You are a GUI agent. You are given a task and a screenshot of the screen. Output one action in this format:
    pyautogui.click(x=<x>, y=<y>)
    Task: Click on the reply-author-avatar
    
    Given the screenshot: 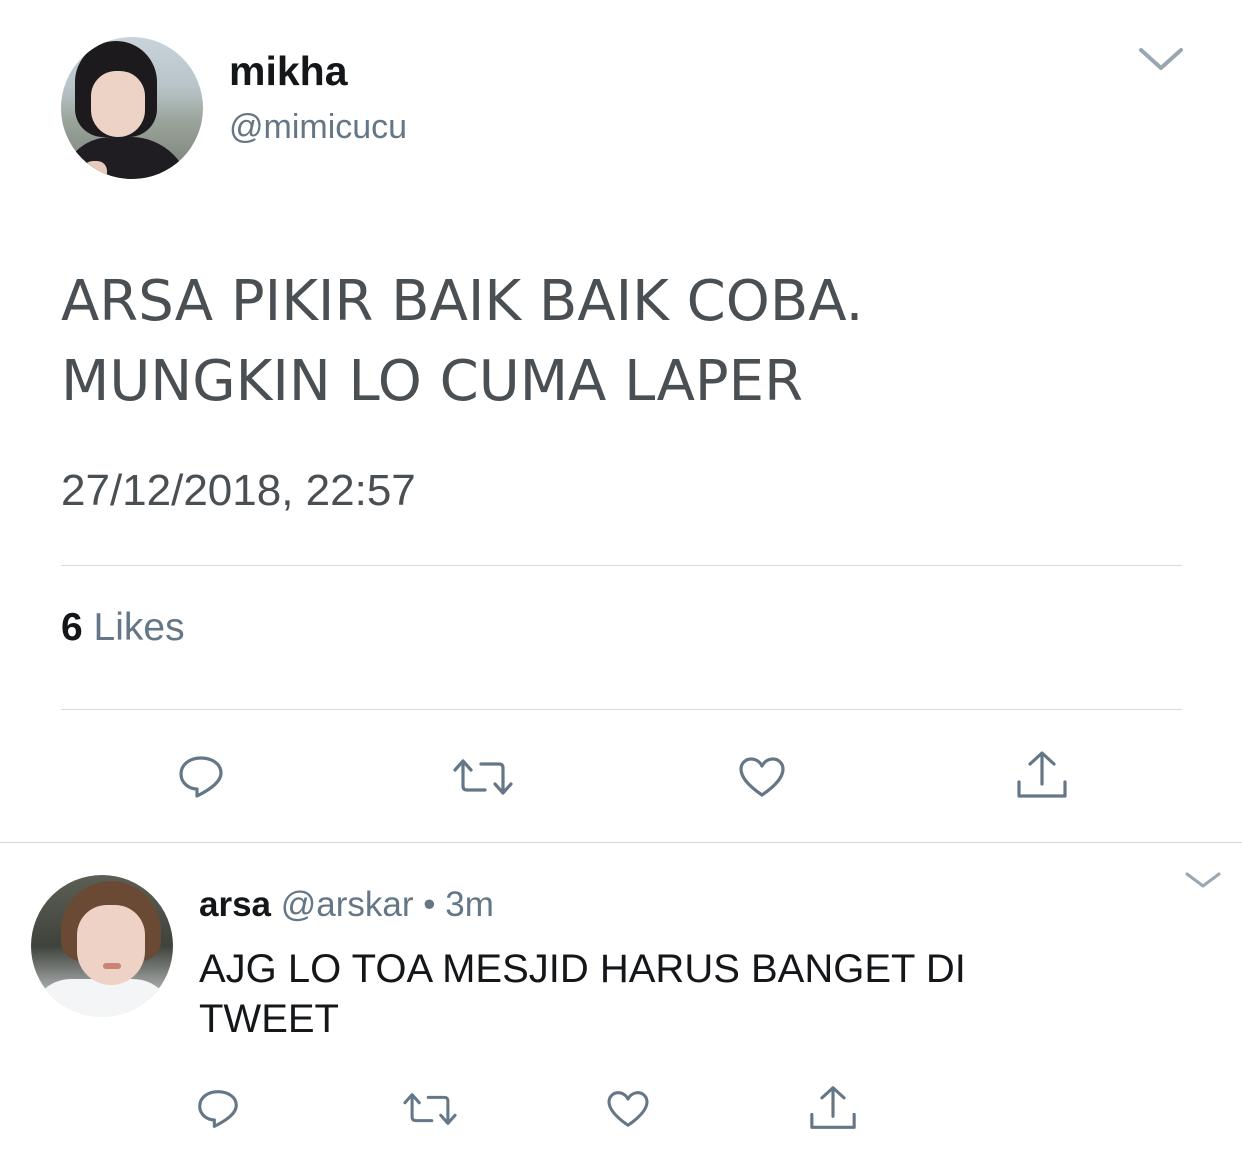 What is the action you would take?
    pyautogui.click(x=102, y=946)
    